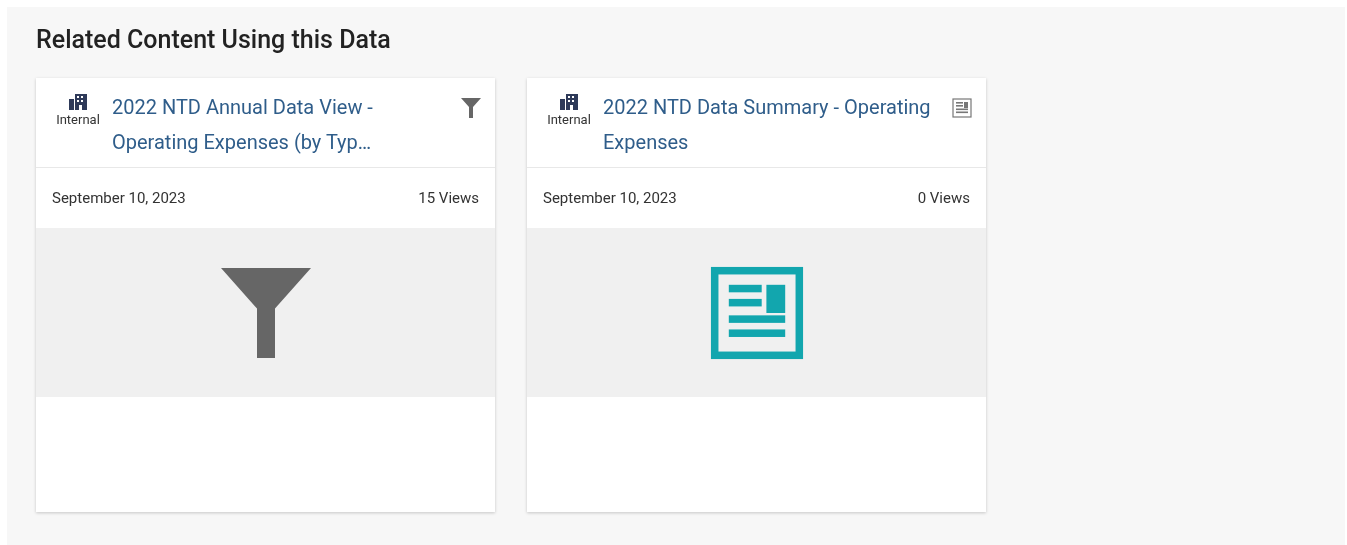 The height and width of the screenshot is (545, 1347). What do you see at coordinates (773, 125) in the screenshot?
I see `card-title-link: 2022 NTD Data Summary - Operating Expenses` at bounding box center [773, 125].